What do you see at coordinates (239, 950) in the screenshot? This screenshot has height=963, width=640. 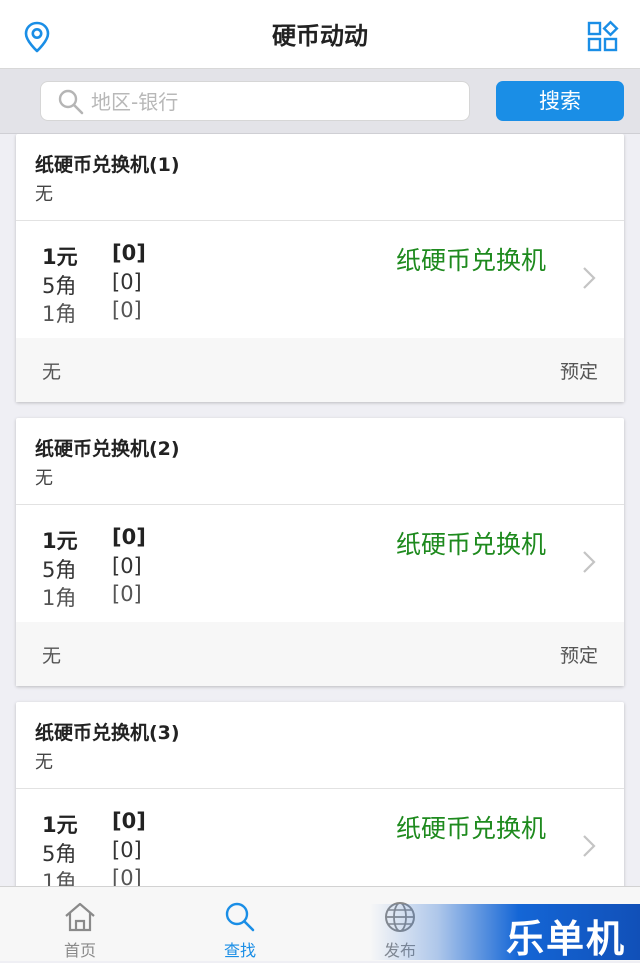 I see `tab-label: 查找` at bounding box center [239, 950].